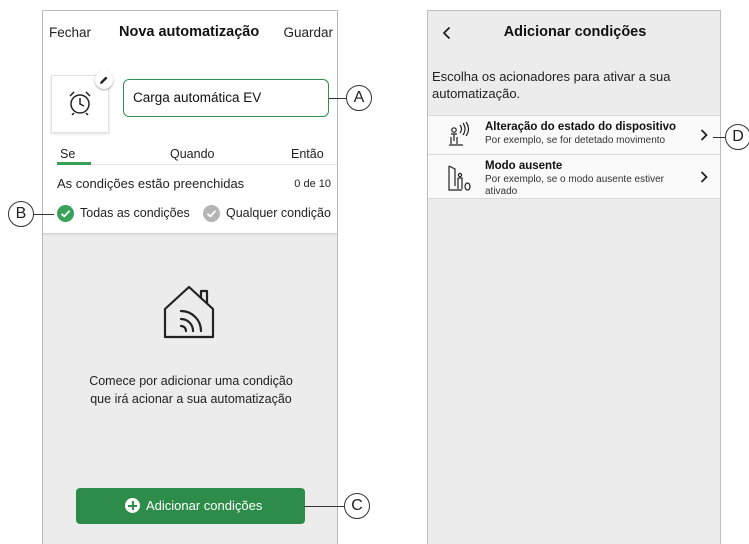 The width and height of the screenshot is (749, 544). I want to click on conditions-status-label: As condições estão preenchidas, so click(151, 183).